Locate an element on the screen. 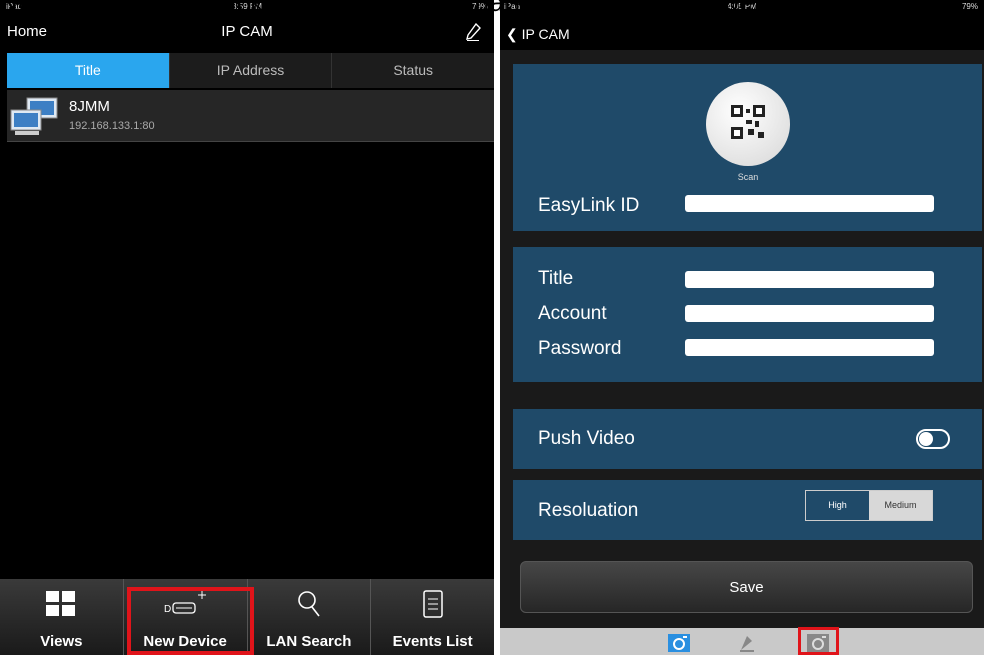 Image resolution: width=984 pixels, height=655 pixels. scan-button is located at coordinates (748, 124).